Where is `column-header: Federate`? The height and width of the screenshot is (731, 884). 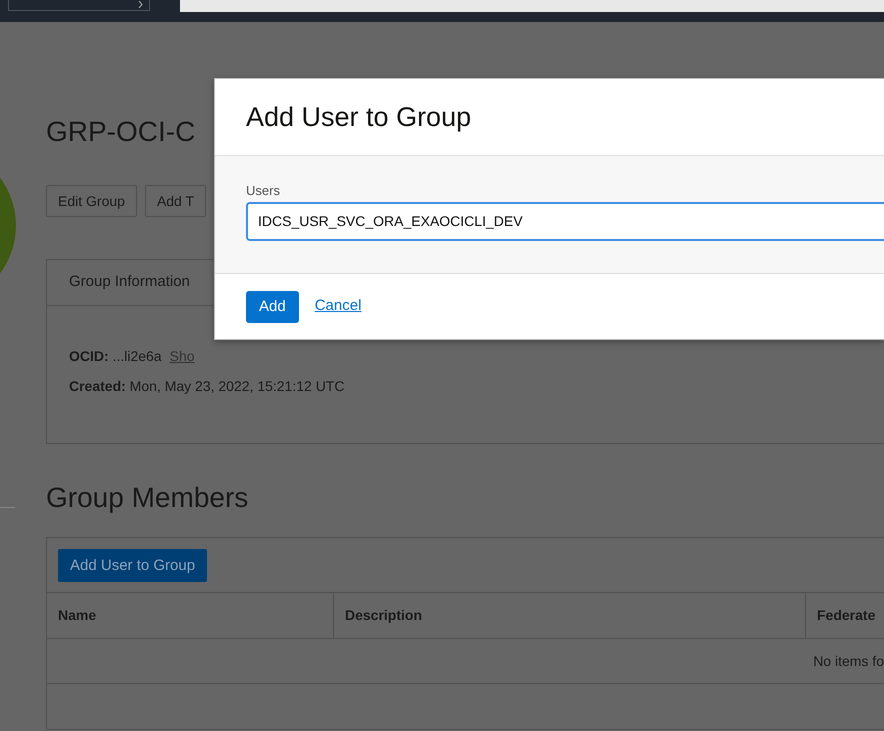 column-header: Federate is located at coordinates (845, 615).